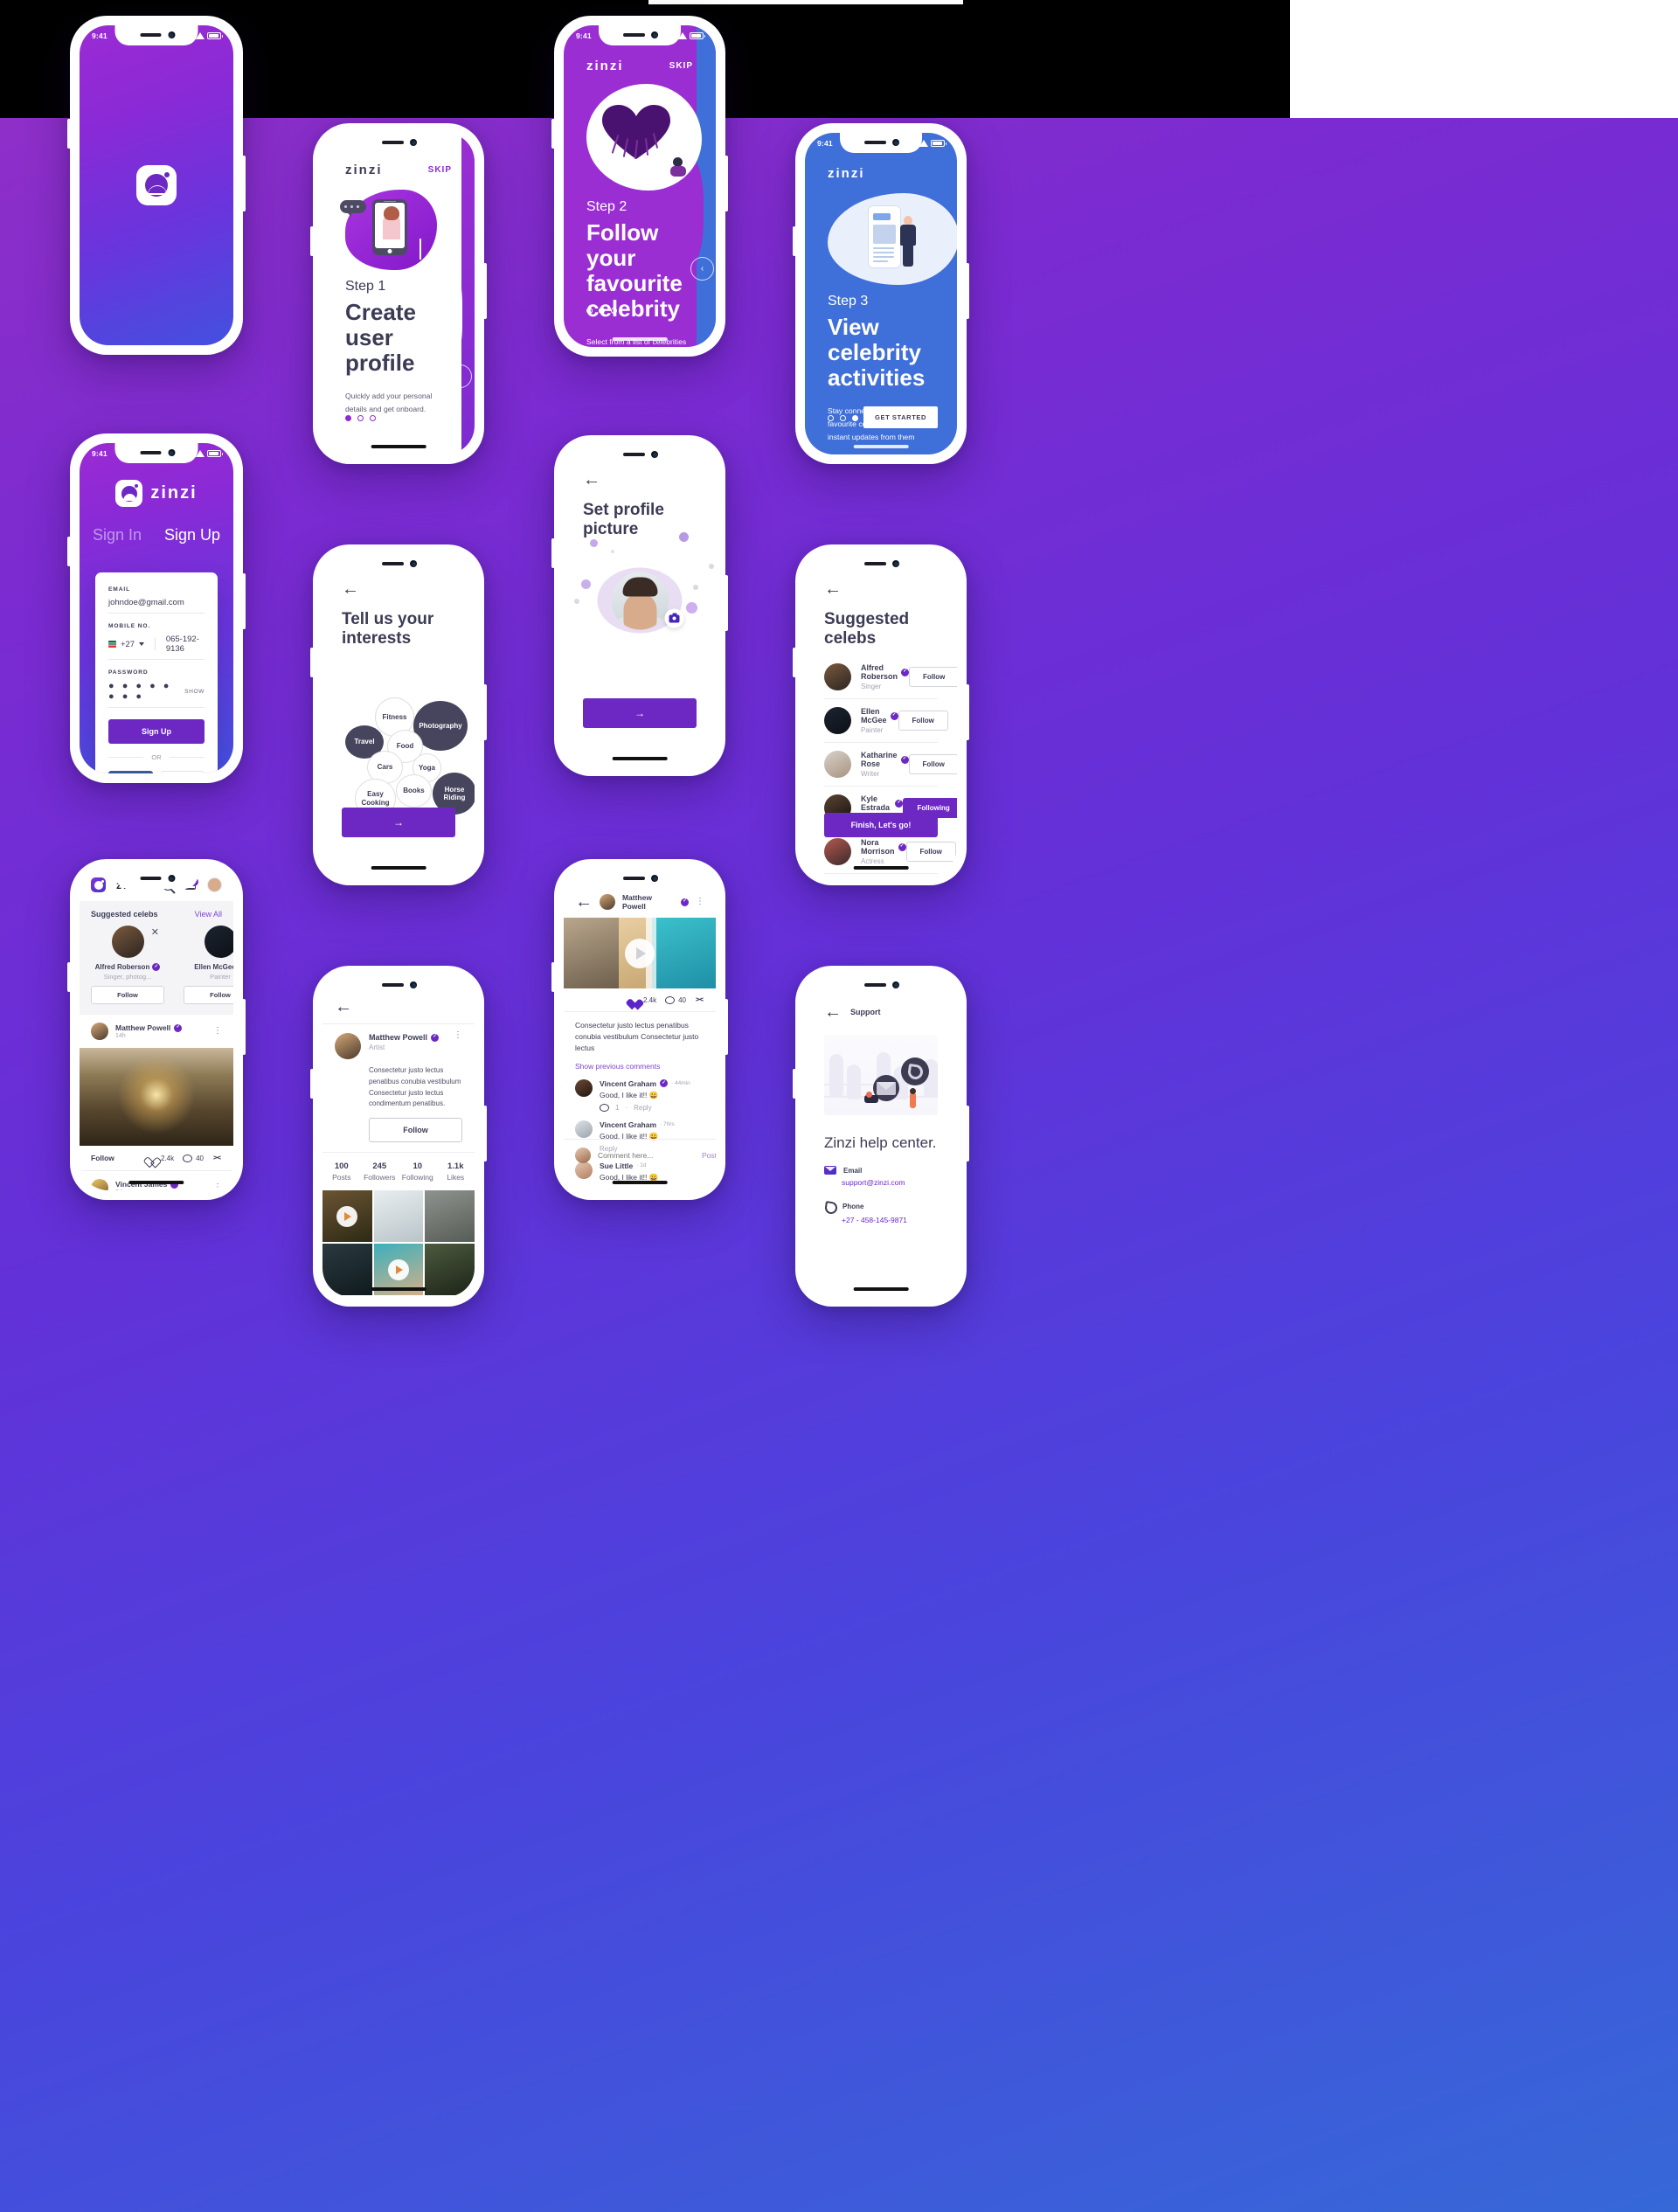 The width and height of the screenshot is (1678, 2212). Describe the element at coordinates (639, 1066) in the screenshot. I see `show-previous-comments-link: Show previous comments` at that location.